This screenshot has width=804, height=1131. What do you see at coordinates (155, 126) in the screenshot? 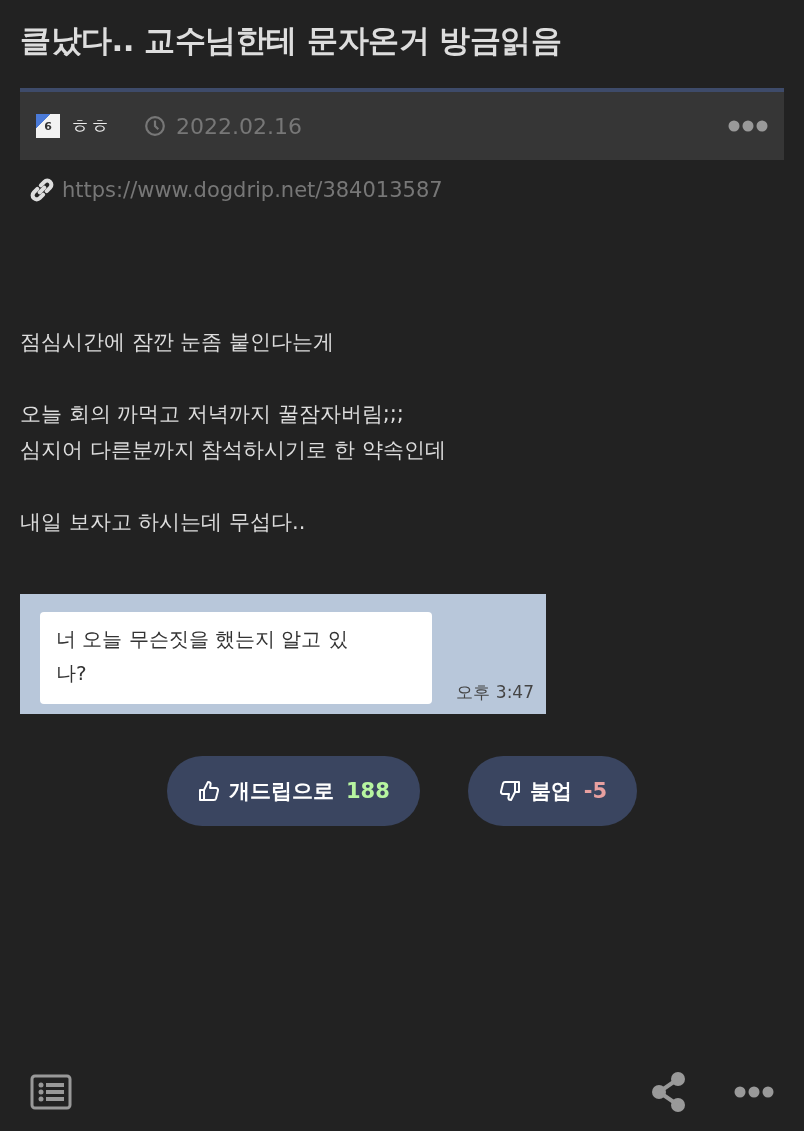
I see `clock-icon` at bounding box center [155, 126].